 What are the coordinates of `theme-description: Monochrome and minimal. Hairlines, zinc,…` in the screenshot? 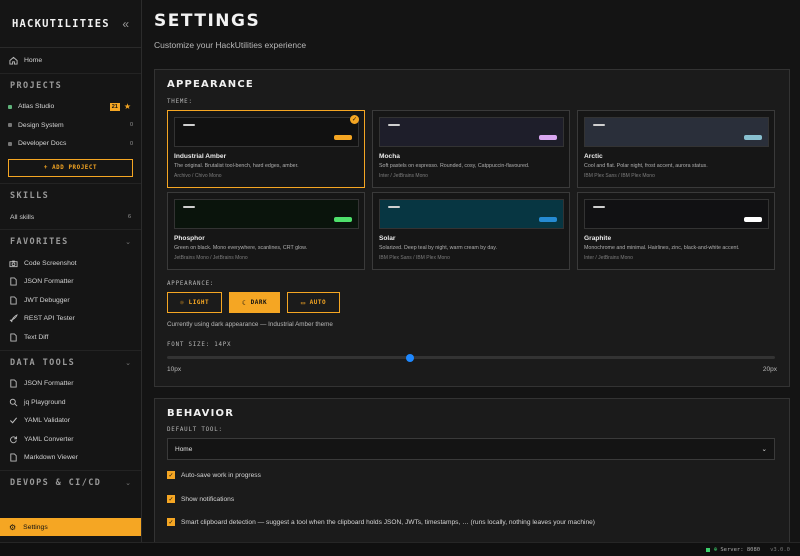 It's located at (662, 248).